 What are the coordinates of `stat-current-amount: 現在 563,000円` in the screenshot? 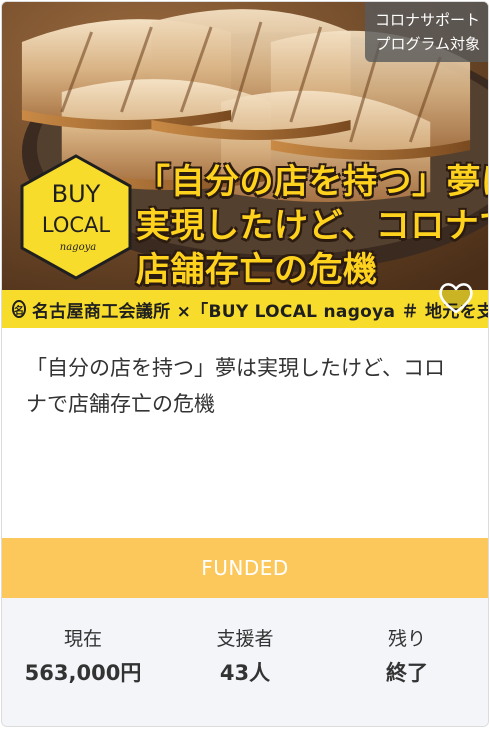 It's located at (83, 657).